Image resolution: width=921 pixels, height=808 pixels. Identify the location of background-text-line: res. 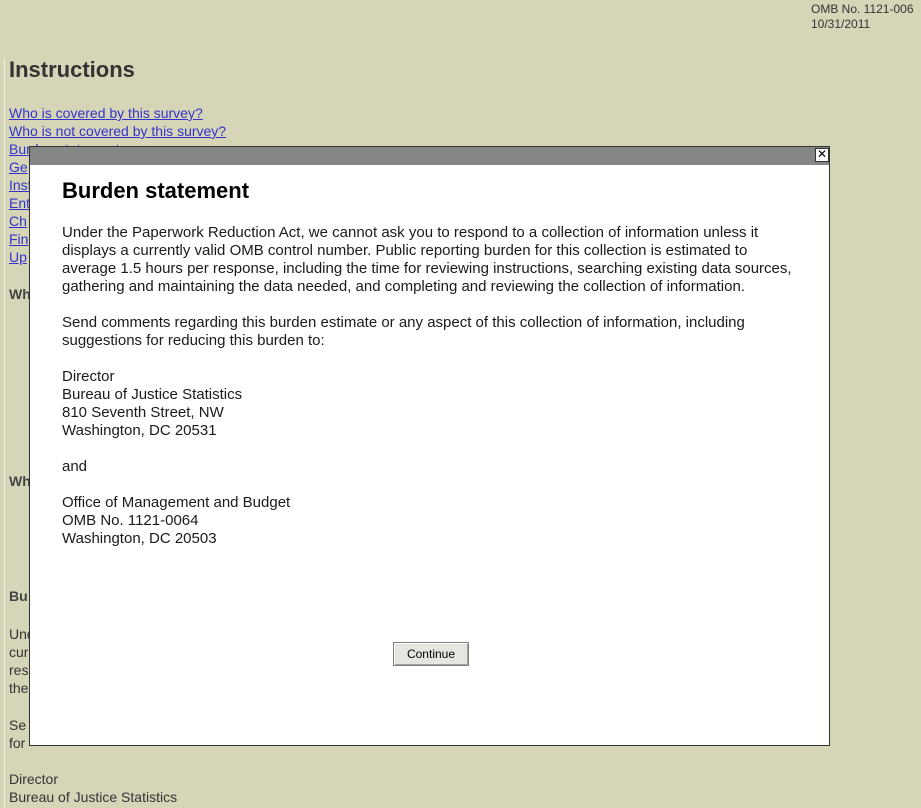
(19, 670).